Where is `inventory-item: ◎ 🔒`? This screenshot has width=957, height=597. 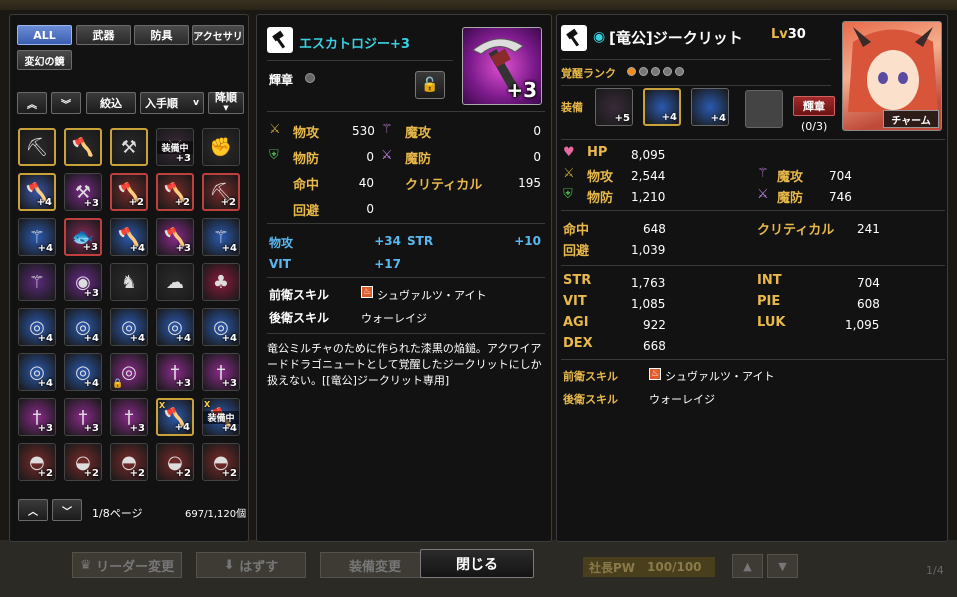
inventory-item: ◎ 🔒 is located at coordinates (129, 372).